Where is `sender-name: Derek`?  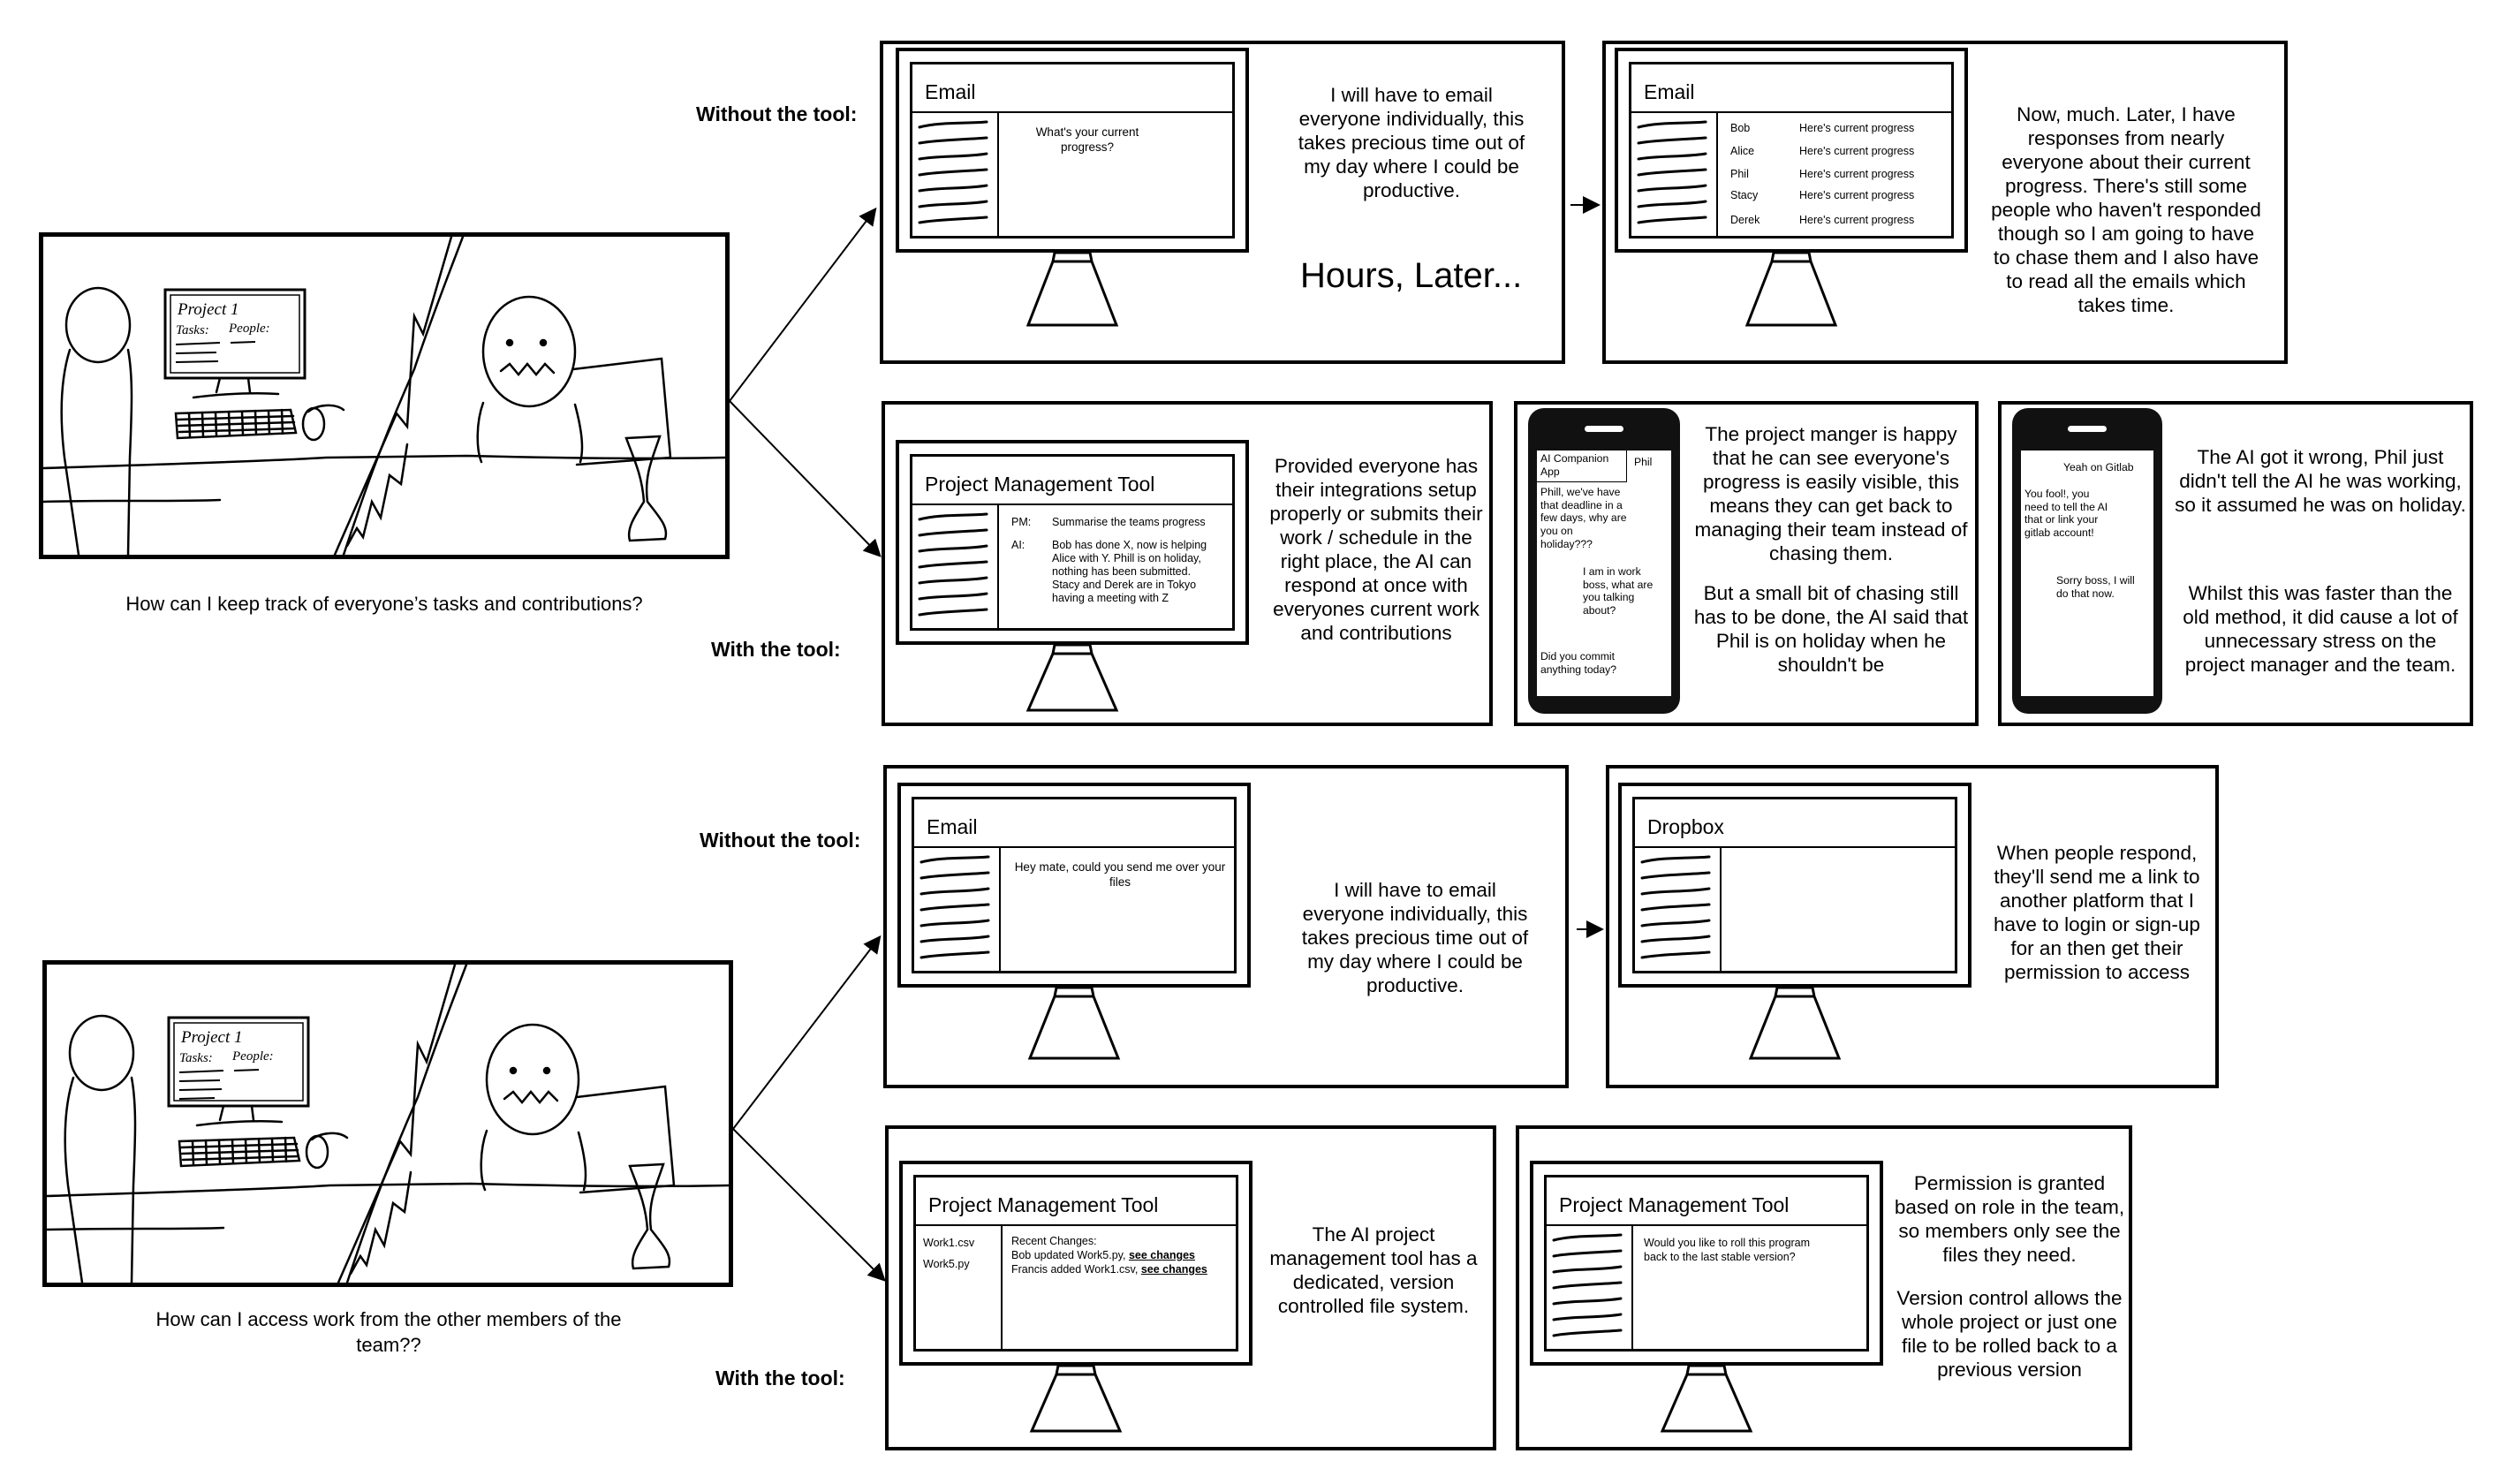 sender-name: Derek is located at coordinates (1745, 220).